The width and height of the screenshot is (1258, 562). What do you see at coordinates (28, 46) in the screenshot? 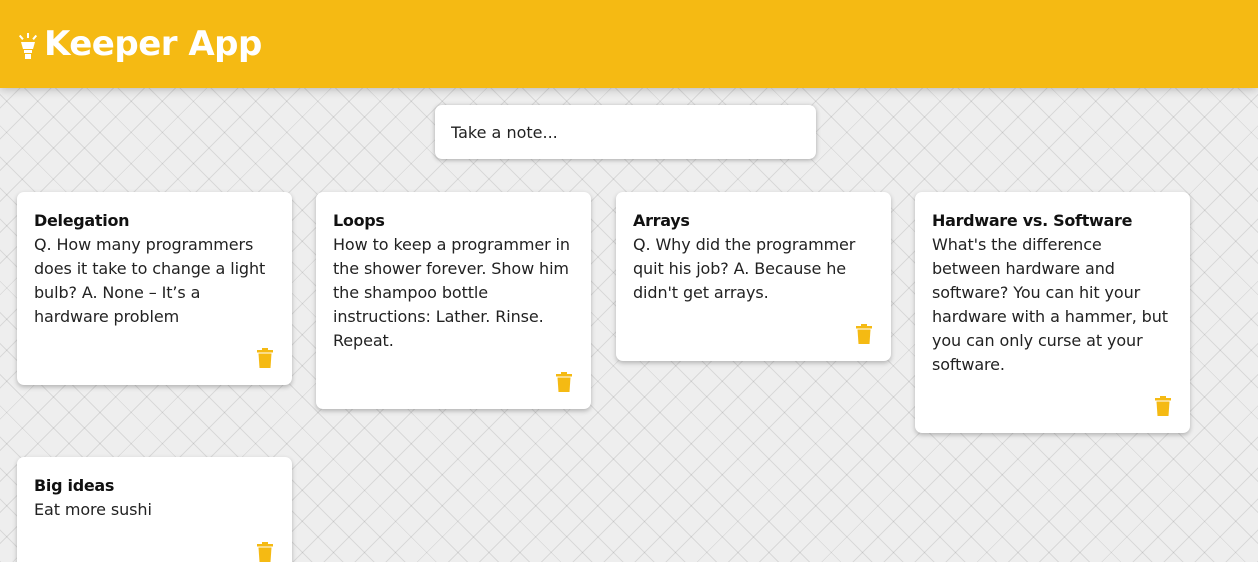
I see `lightbulb-icon` at bounding box center [28, 46].